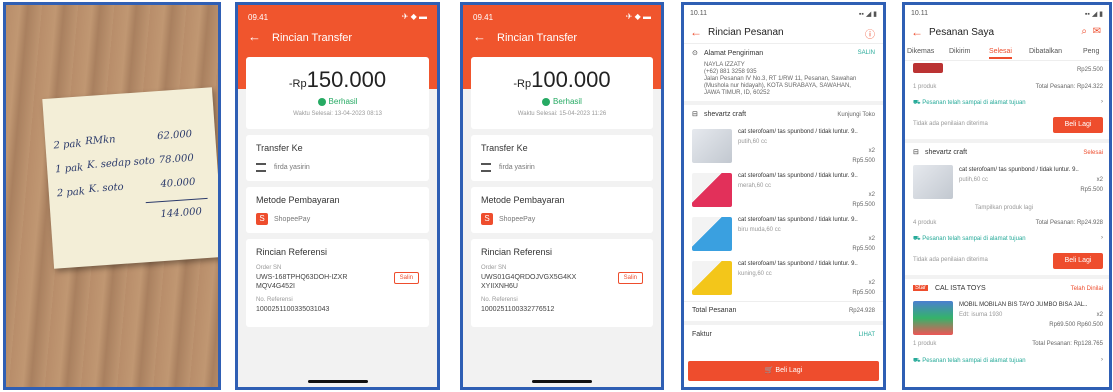 Image resolution: width=1113 pixels, height=392 pixels. What do you see at coordinates (755, 274) in the screenshot?
I see `product-variant: kuning,60 cc` at bounding box center [755, 274].